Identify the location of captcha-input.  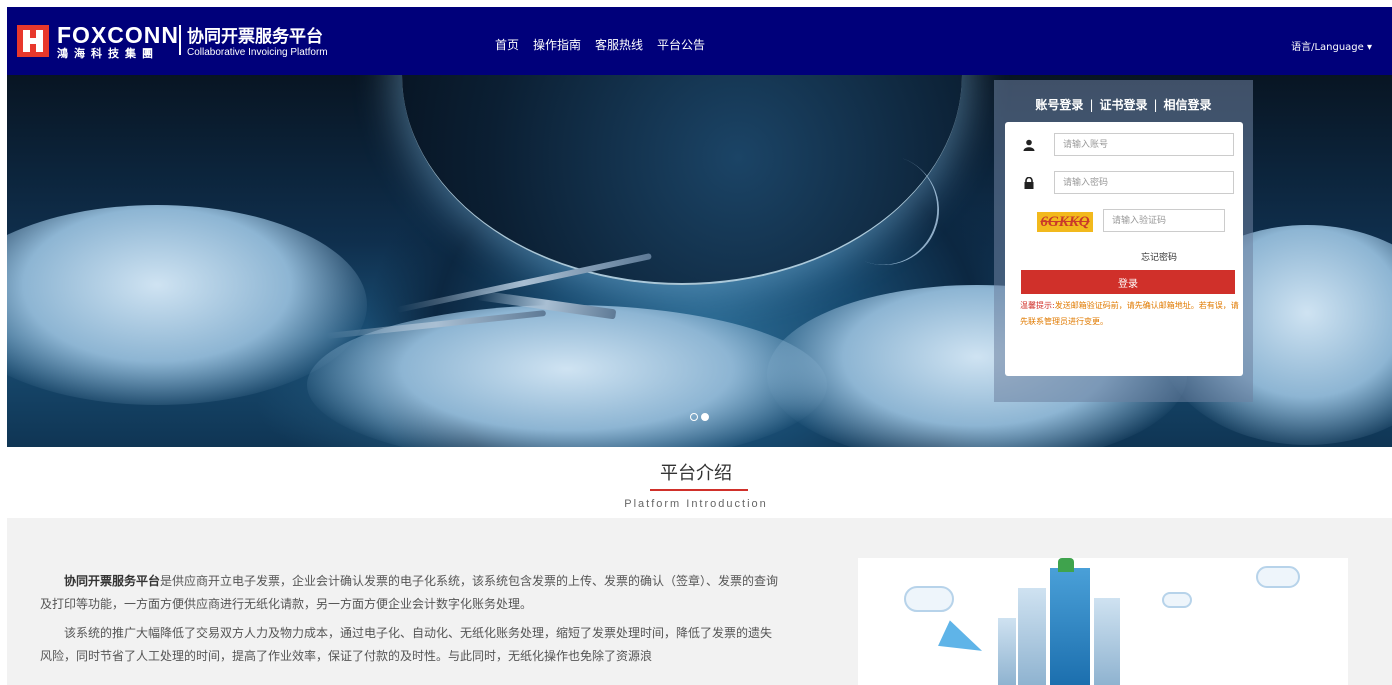
(1164, 220).